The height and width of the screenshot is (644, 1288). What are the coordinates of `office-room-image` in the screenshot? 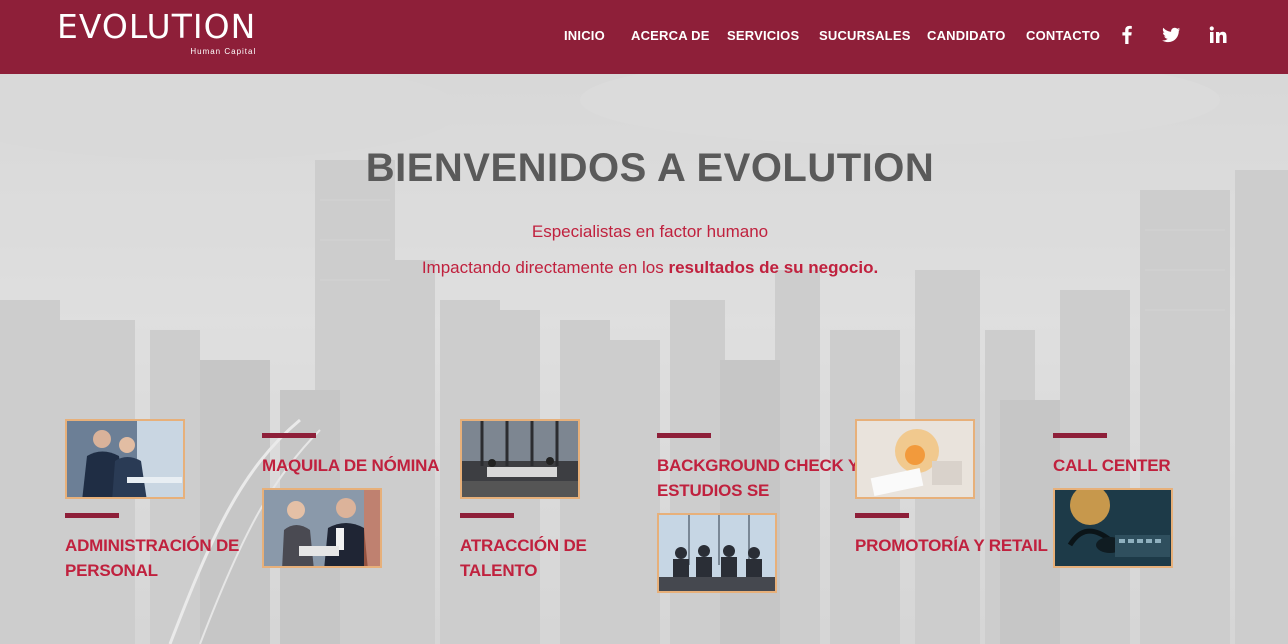 It's located at (520, 459).